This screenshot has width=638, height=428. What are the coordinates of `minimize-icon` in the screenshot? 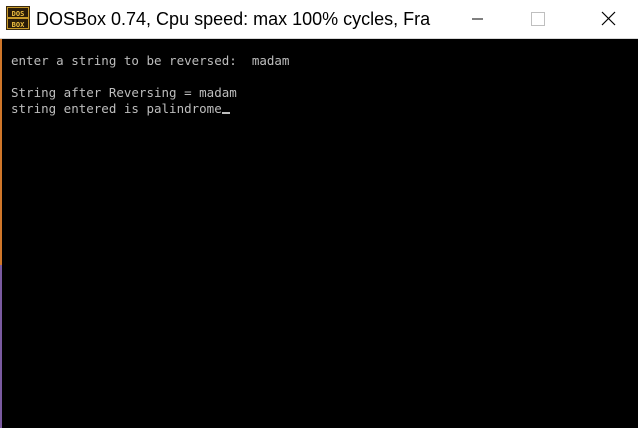 It's located at (477, 19).